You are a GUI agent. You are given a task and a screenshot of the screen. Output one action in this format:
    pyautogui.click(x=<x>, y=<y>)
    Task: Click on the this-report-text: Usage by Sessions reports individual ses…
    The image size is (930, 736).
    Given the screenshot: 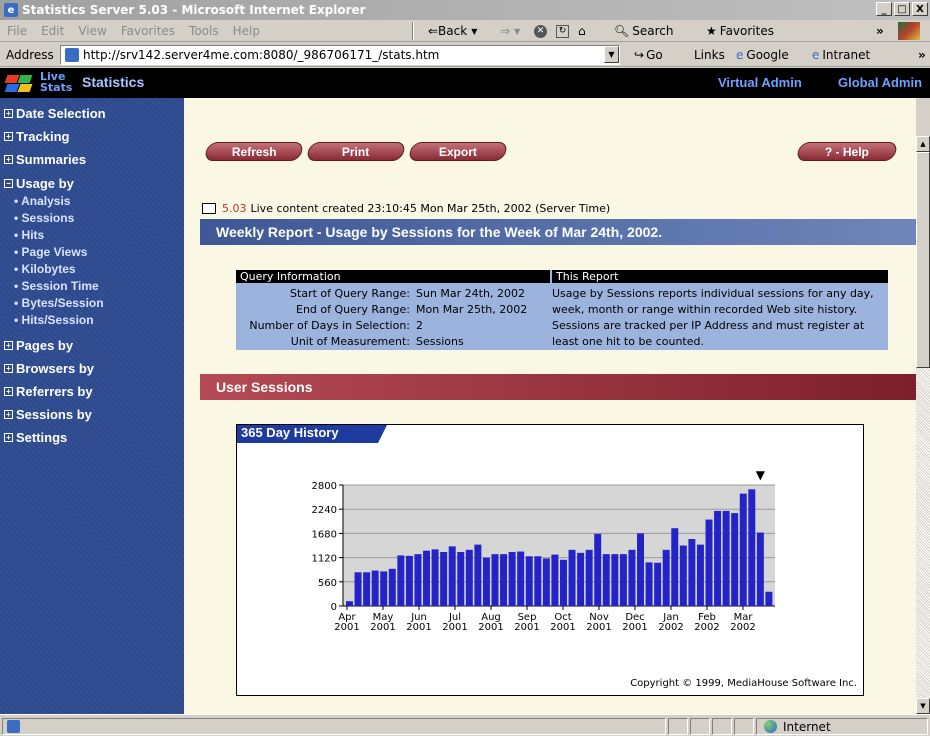 What is the action you would take?
    pyautogui.click(x=713, y=317)
    